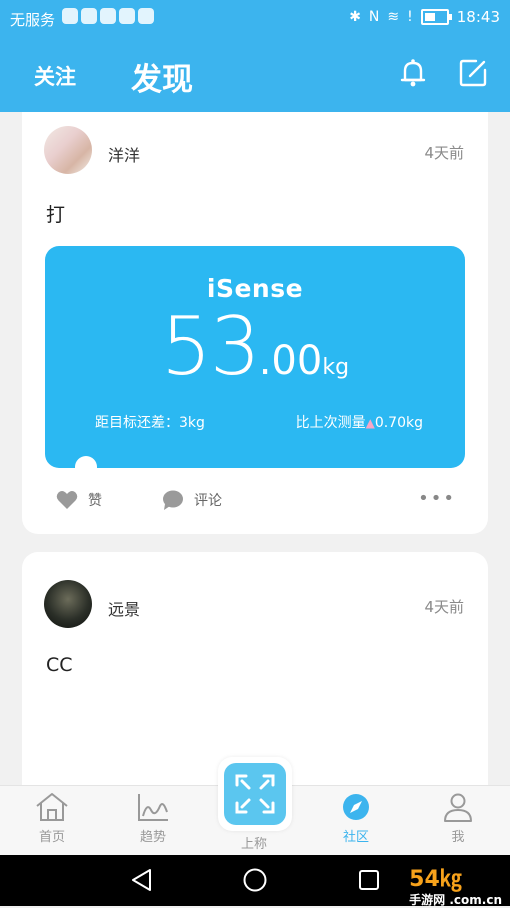  Describe the element at coordinates (393, 17) in the screenshot. I see `wifi-icon: ≋` at that location.